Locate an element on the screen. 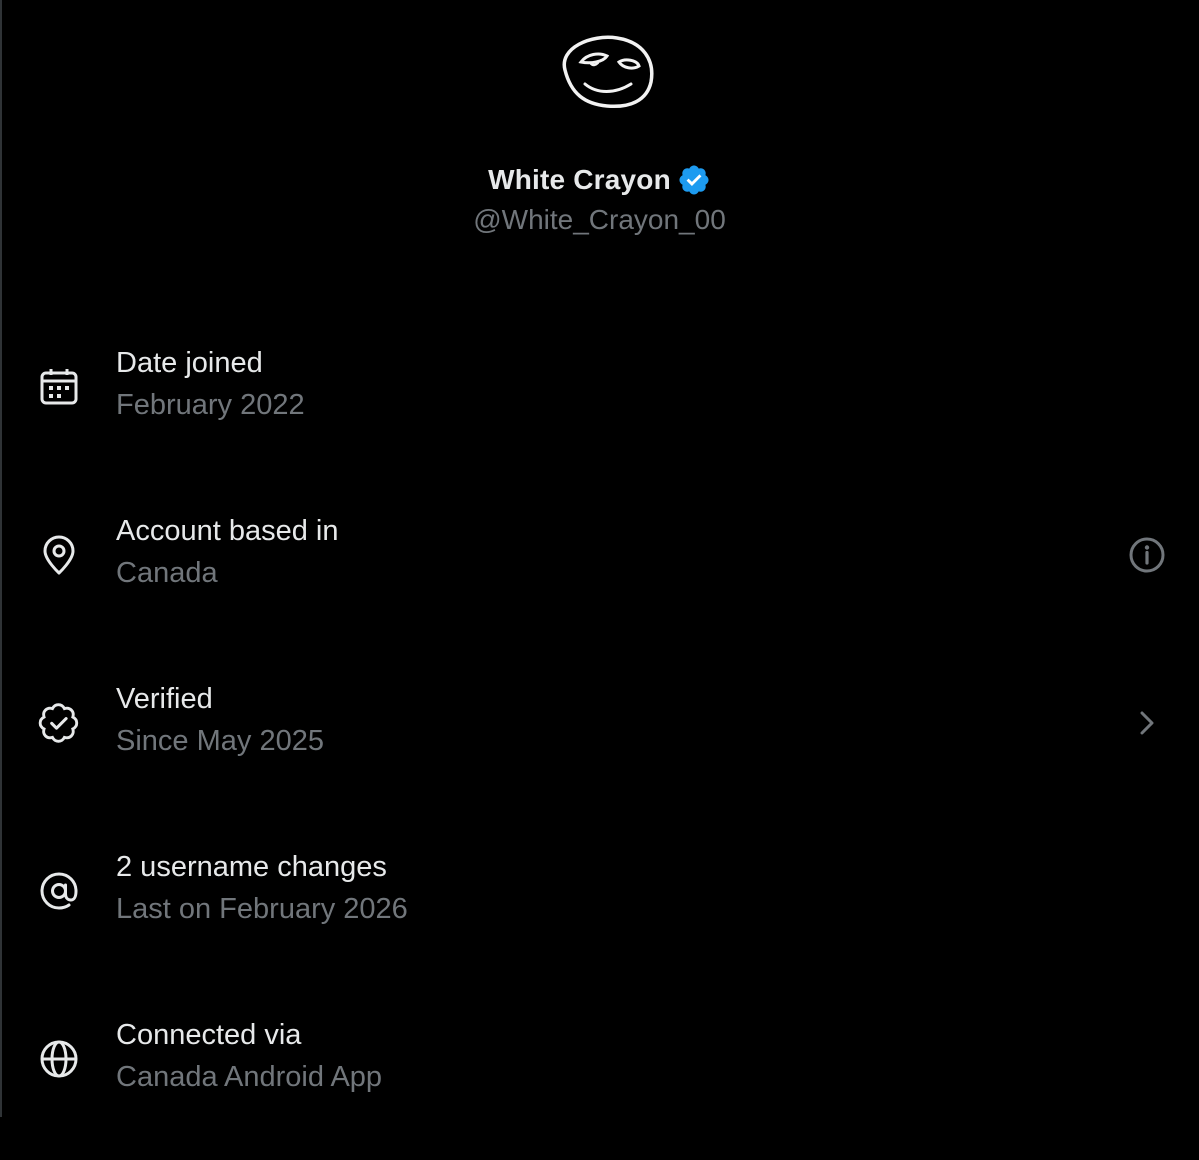 The image size is (1199, 1160). row-title: 2 username changes is located at coordinates (251, 867).